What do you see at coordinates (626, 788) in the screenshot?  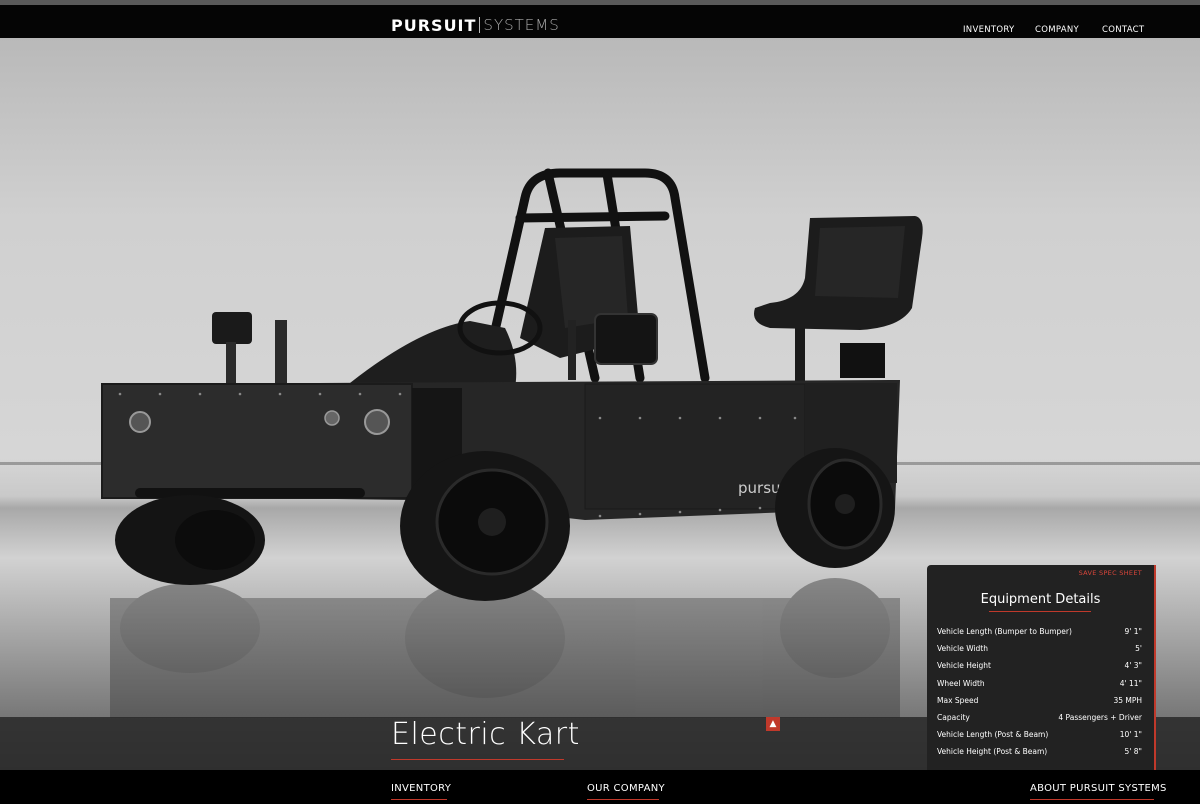 I see `footer-link-our-company: OUR COMPANY` at bounding box center [626, 788].